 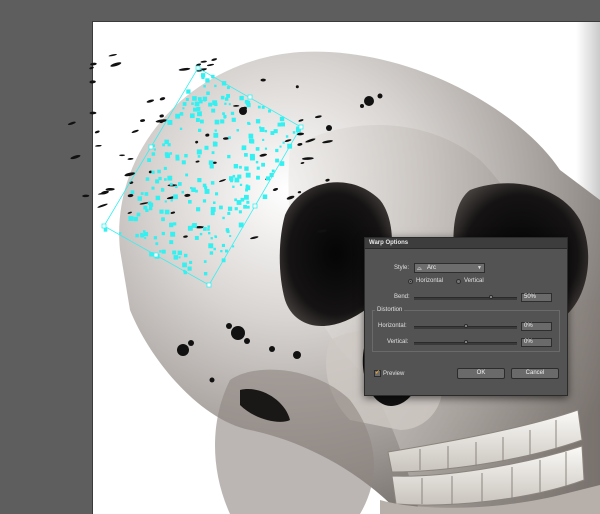 What do you see at coordinates (390, 310) in the screenshot?
I see `distortion-group-label: Distortion` at bounding box center [390, 310].